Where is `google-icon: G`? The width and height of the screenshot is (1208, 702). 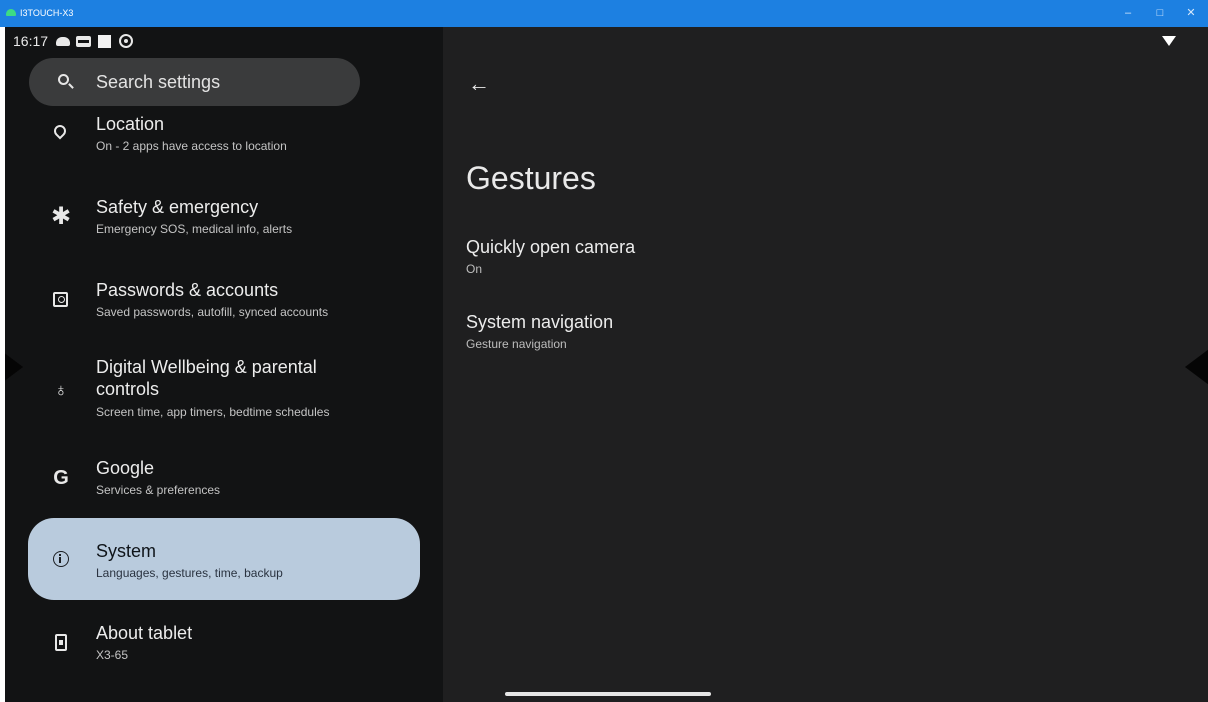 google-icon: G is located at coordinates (61, 478).